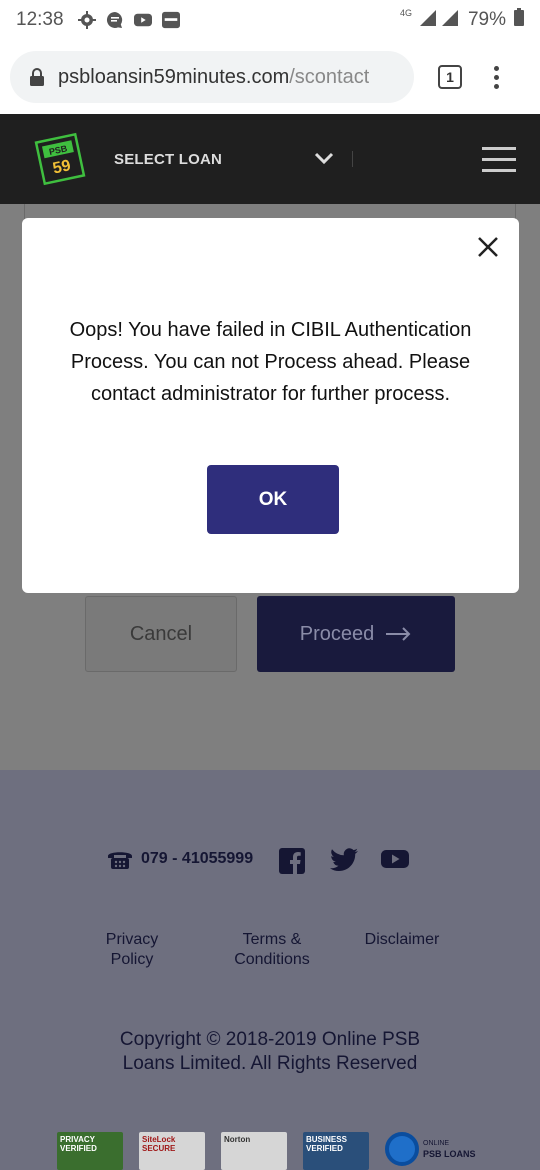 The height and width of the screenshot is (1170, 540). Describe the element at coordinates (86, 20) in the screenshot. I see `gear-icon` at that location.